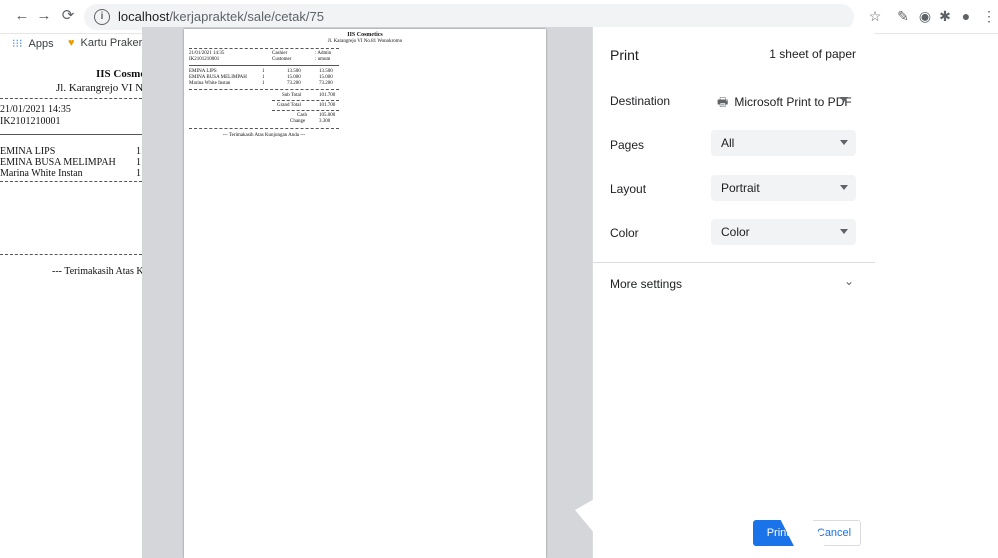 The width and height of the screenshot is (998, 558). What do you see at coordinates (685, 479) in the screenshot?
I see `watermark-shapes` at bounding box center [685, 479].